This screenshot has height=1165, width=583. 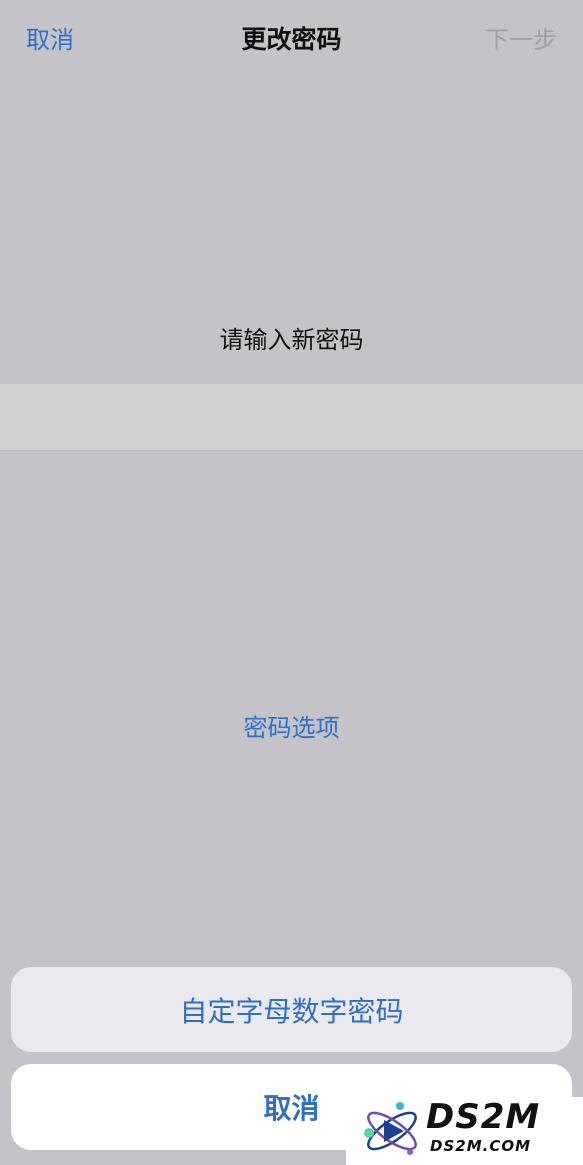 What do you see at coordinates (521, 37) in the screenshot?
I see `next-step-button: 下一步` at bounding box center [521, 37].